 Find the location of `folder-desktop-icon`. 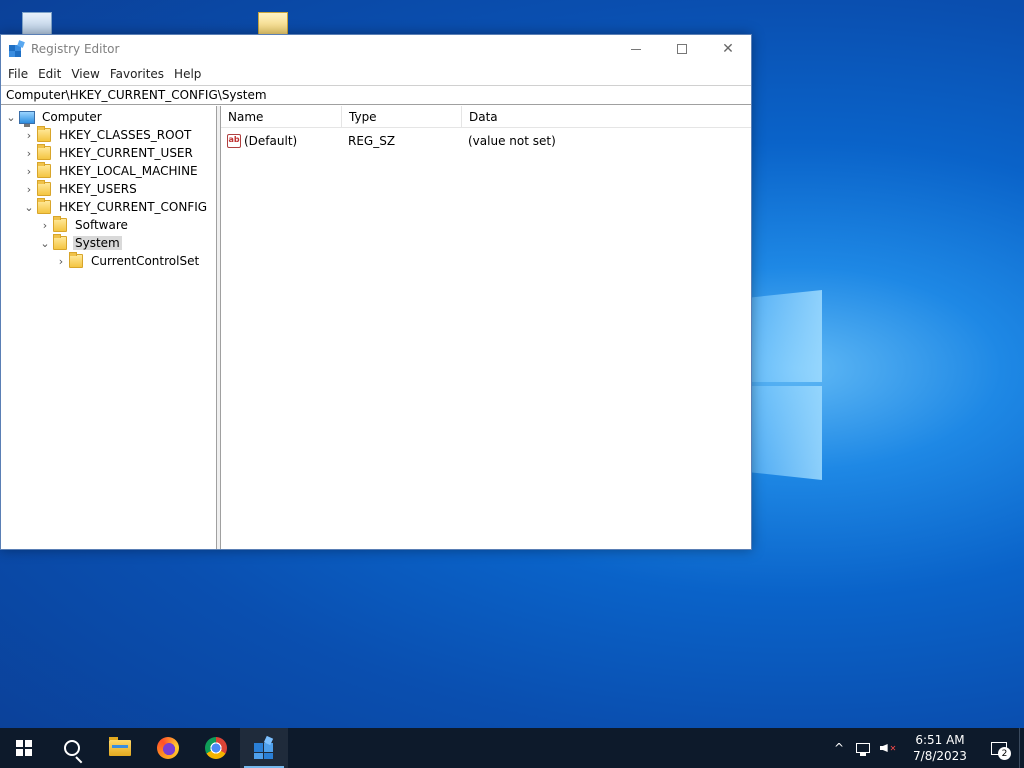

folder-desktop-icon is located at coordinates (276, 21).